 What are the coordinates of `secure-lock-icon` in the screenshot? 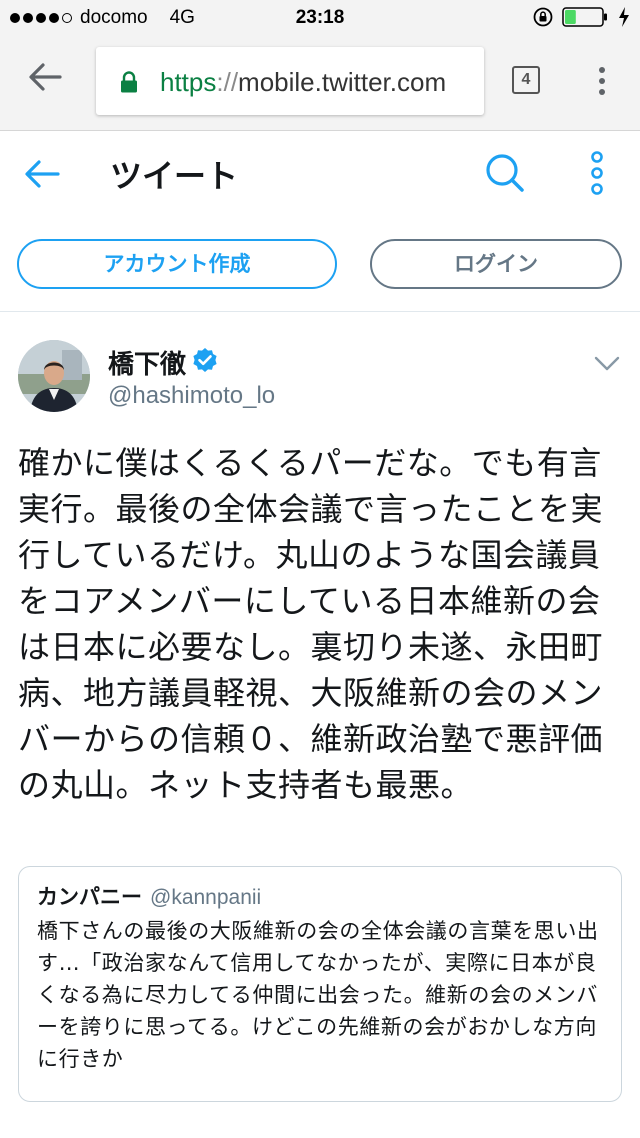 It's located at (129, 82).